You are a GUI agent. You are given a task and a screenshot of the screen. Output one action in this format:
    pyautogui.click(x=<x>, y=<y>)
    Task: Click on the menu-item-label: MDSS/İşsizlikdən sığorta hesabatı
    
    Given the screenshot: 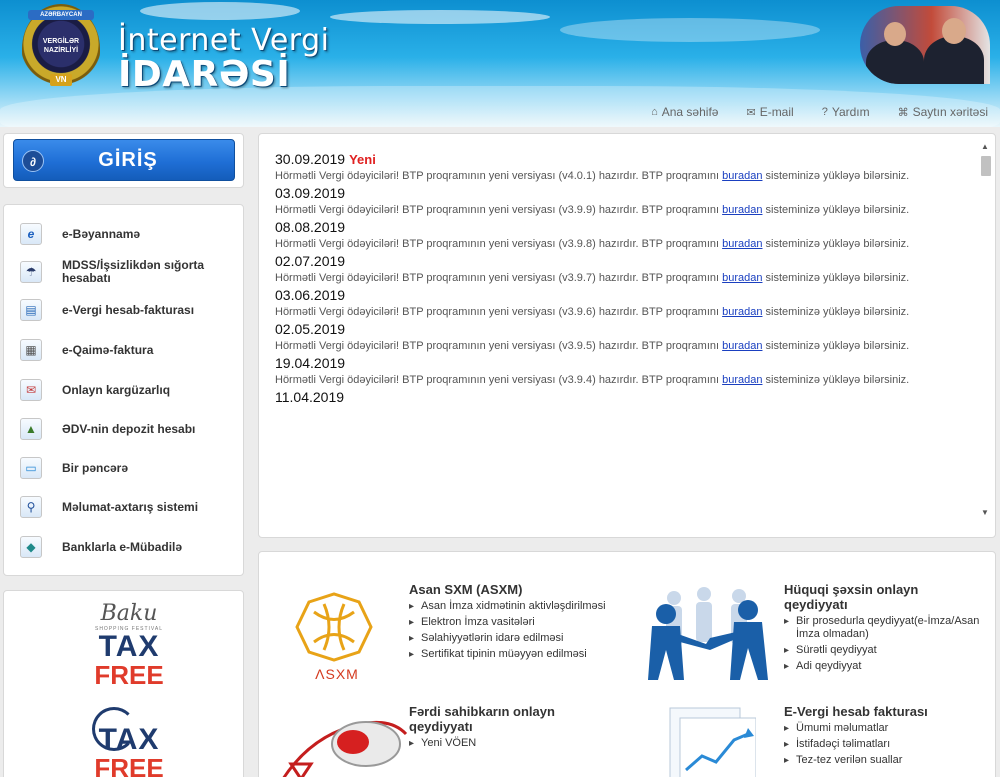 What is the action you would take?
    pyautogui.click(x=133, y=271)
    